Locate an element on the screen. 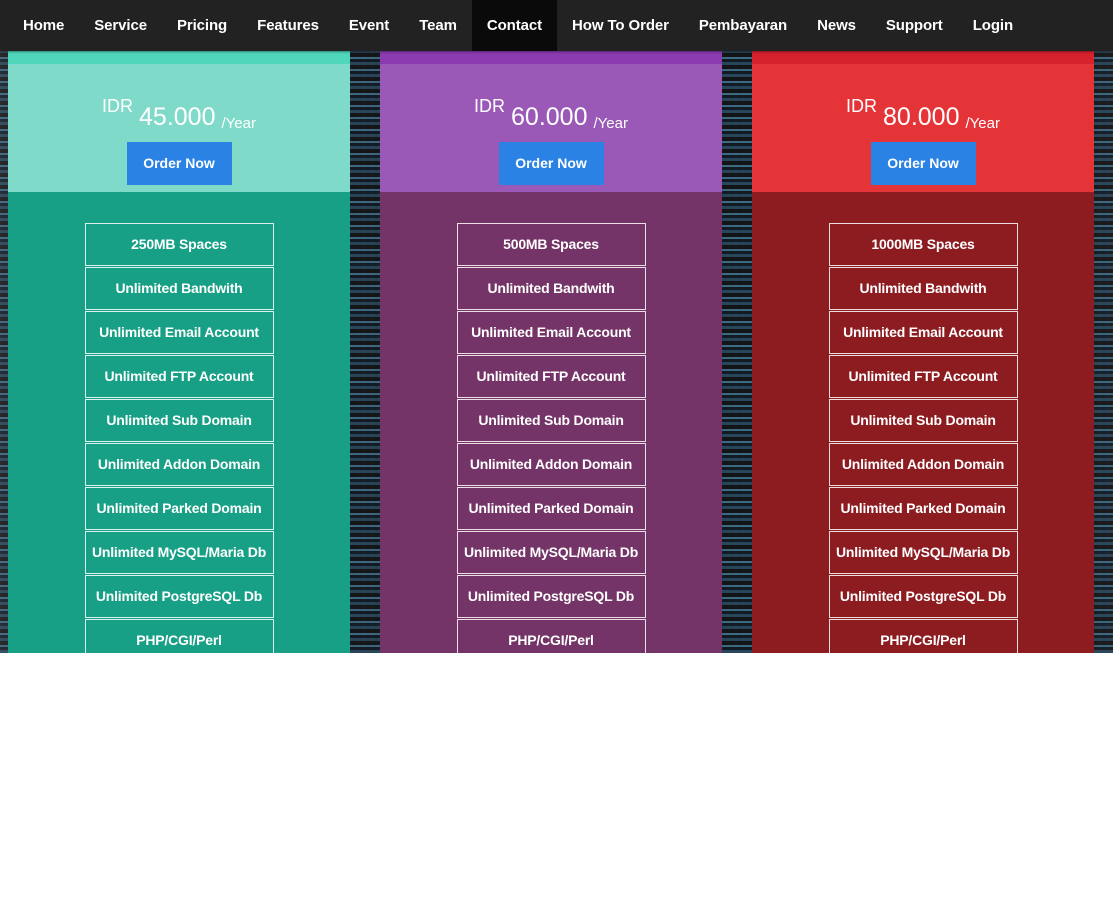 The image size is (1113, 923). nav-pricing: Pricing is located at coordinates (202, 25).